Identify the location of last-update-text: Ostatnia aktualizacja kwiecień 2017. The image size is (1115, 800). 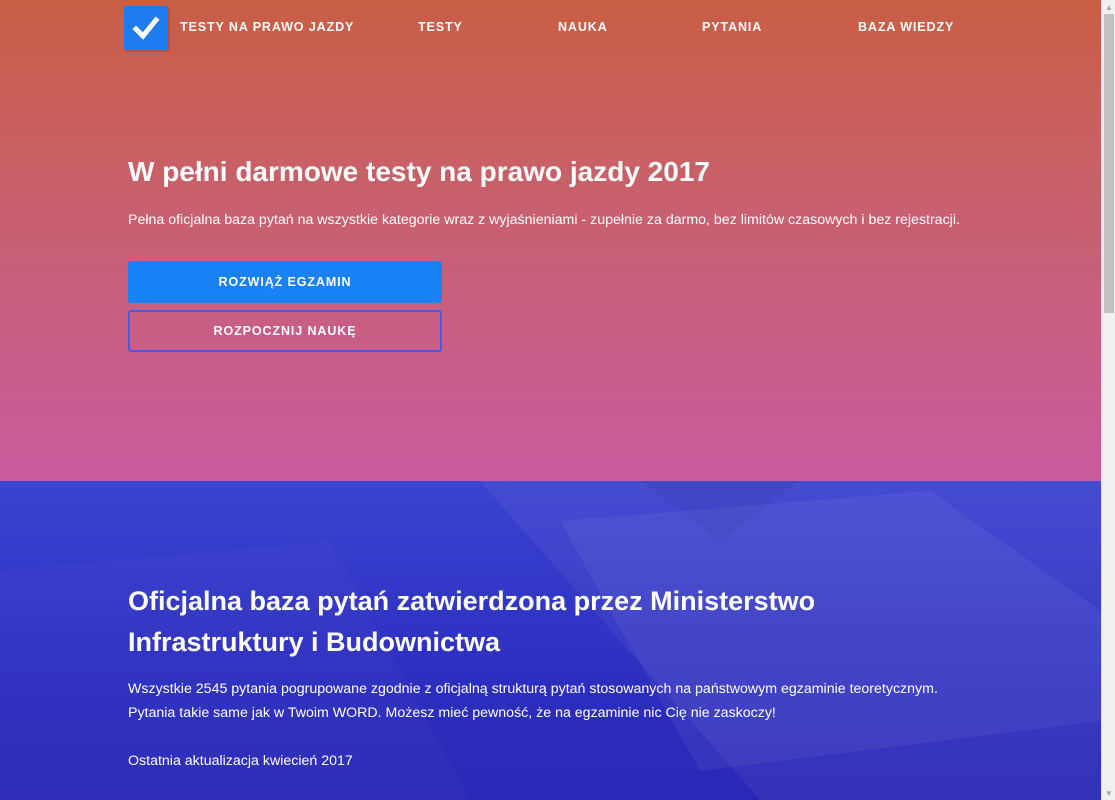
(240, 761).